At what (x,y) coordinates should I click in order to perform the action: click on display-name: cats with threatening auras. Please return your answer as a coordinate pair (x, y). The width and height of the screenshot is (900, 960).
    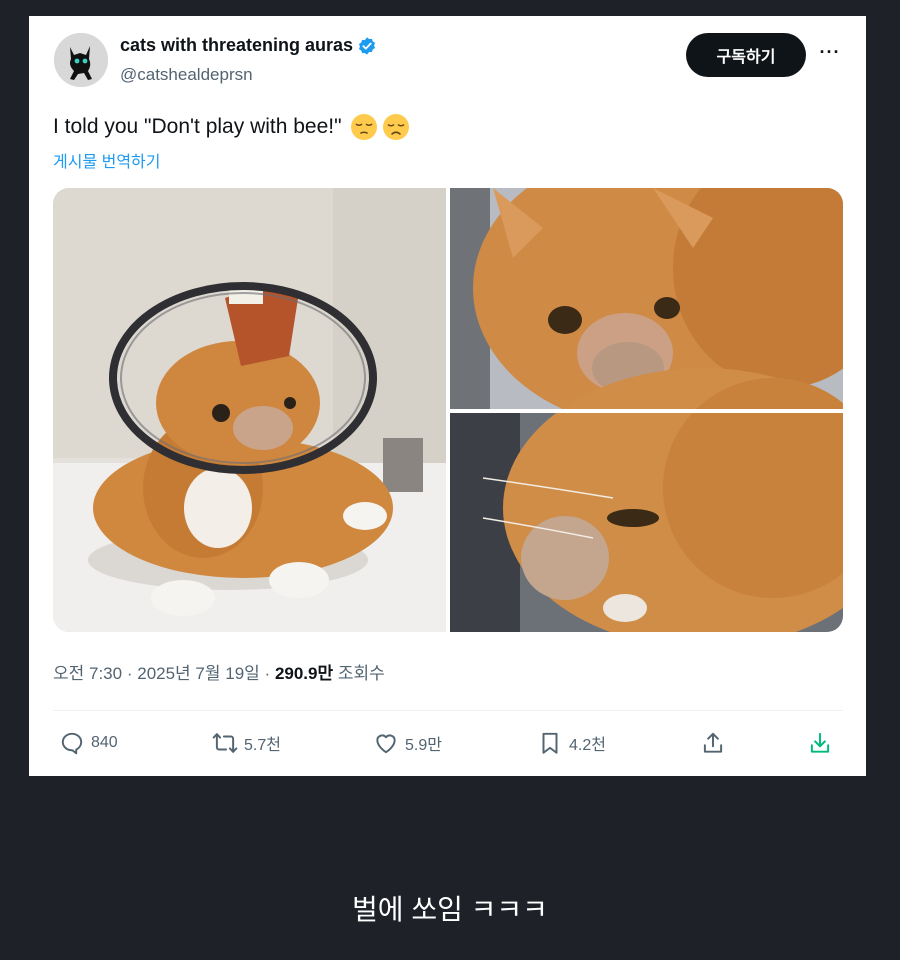
    Looking at the image, I should click on (236, 45).